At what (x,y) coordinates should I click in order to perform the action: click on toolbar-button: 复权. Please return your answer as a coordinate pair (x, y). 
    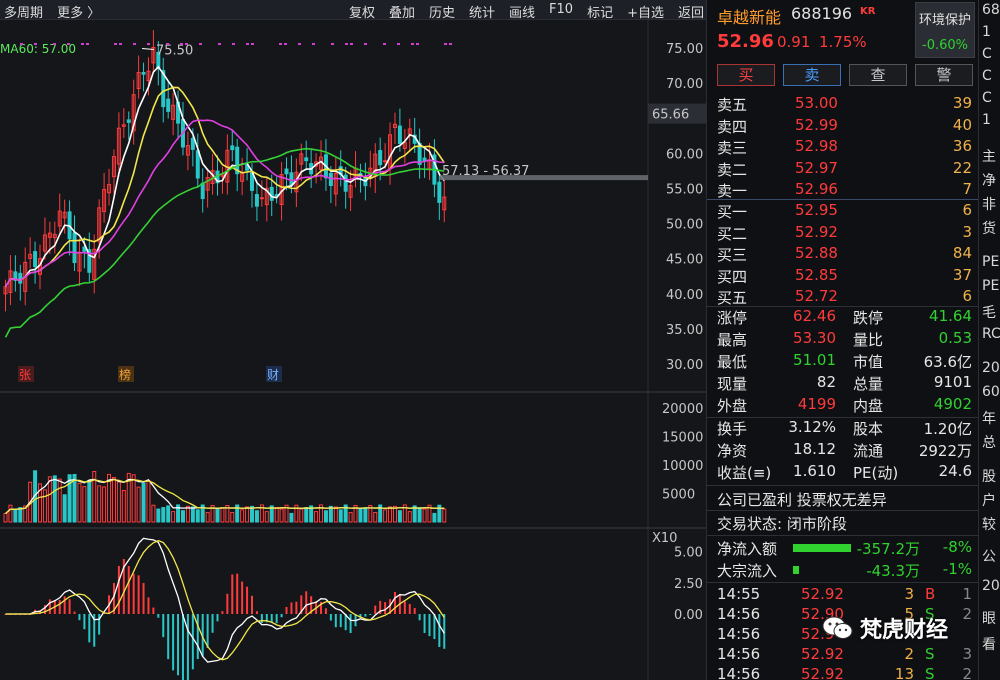
    Looking at the image, I should click on (362, 11).